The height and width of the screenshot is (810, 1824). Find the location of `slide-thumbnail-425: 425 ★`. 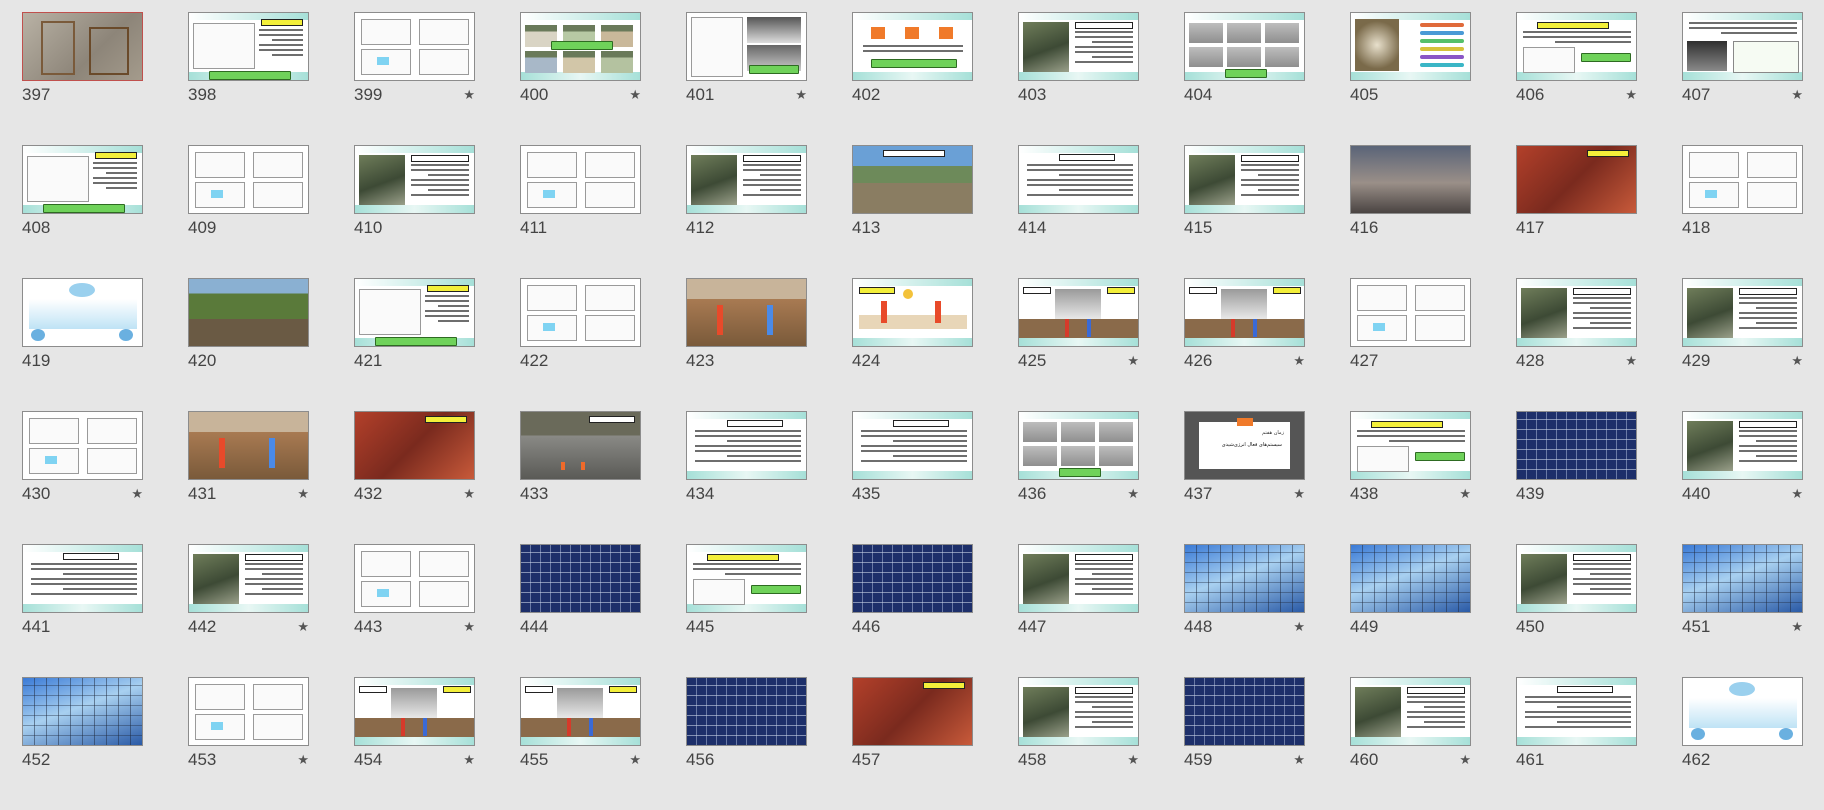

slide-thumbnail-425: 425 ★ is located at coordinates (1078, 344).